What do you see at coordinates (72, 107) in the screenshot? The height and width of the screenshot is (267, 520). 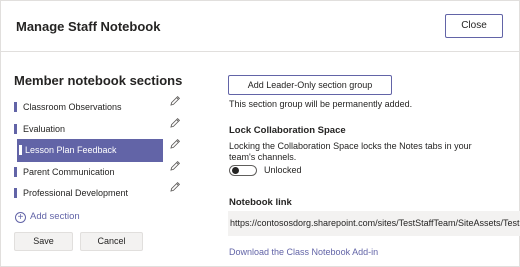 I see `section-label: Classroom Observations` at bounding box center [72, 107].